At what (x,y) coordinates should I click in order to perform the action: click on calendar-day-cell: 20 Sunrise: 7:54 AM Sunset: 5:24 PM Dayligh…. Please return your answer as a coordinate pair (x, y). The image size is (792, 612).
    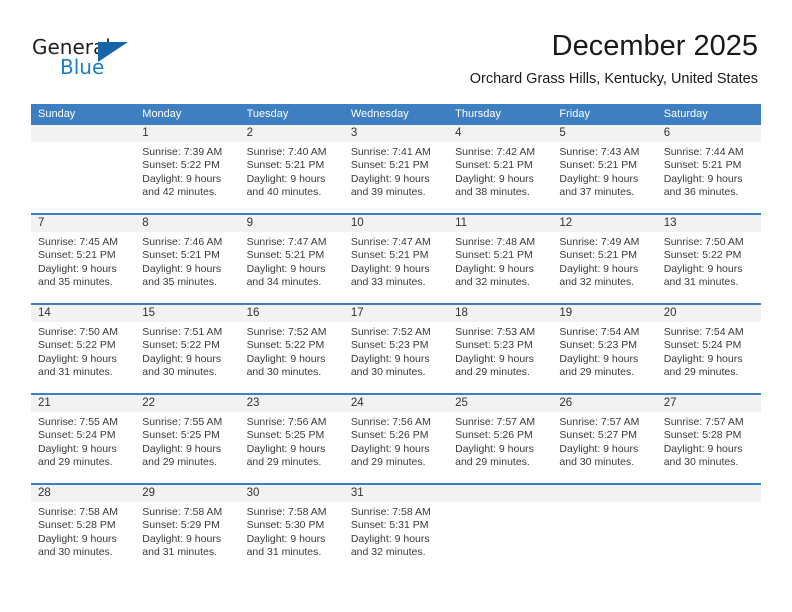
    Looking at the image, I should click on (708, 349).